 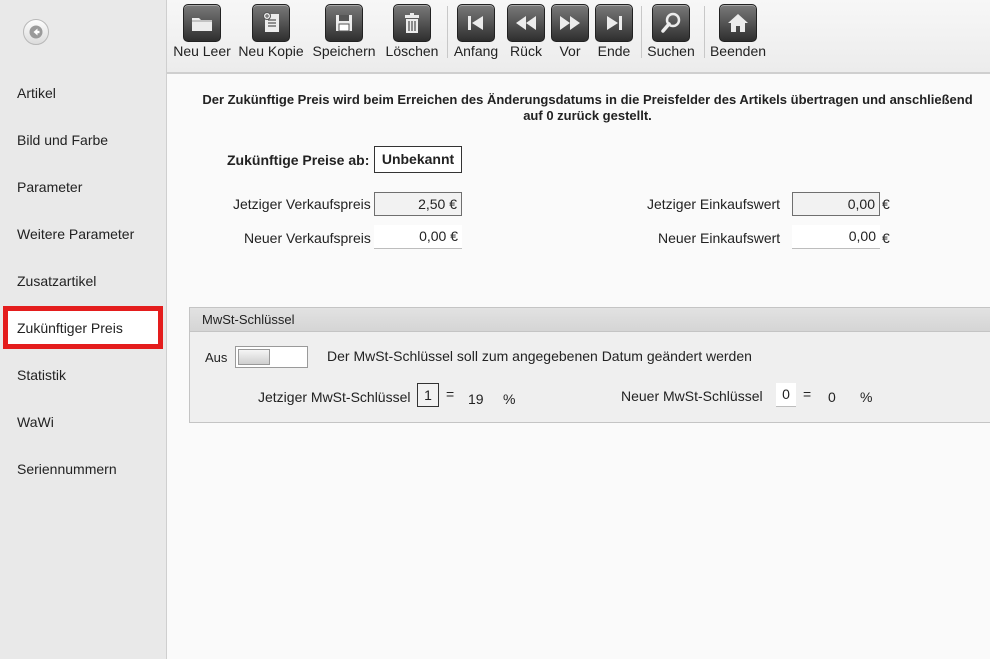 What do you see at coordinates (344, 51) in the screenshot?
I see `save-label: Speichern` at bounding box center [344, 51].